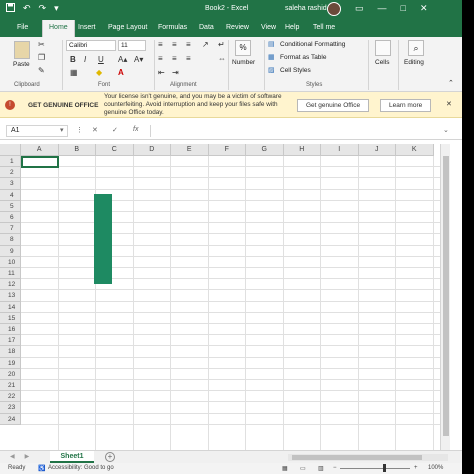  Describe the element at coordinates (73, 59) in the screenshot. I see `bold-button: B` at that location.